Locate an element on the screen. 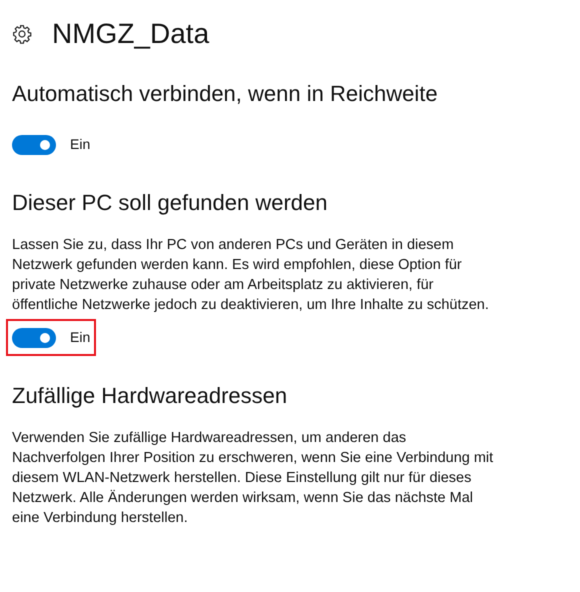 The height and width of the screenshot is (592, 580). settings-icon is located at coordinates (22, 34).